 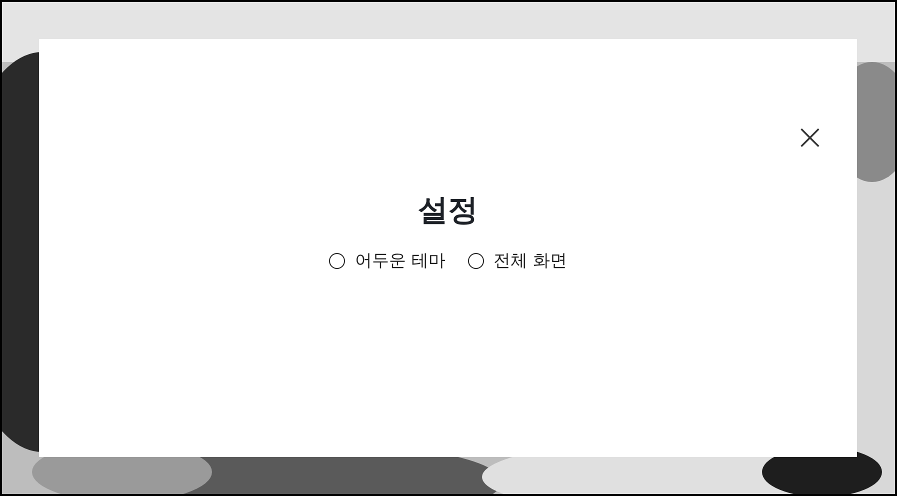 What do you see at coordinates (448, 211) in the screenshot?
I see `dialog-title: 설정` at bounding box center [448, 211].